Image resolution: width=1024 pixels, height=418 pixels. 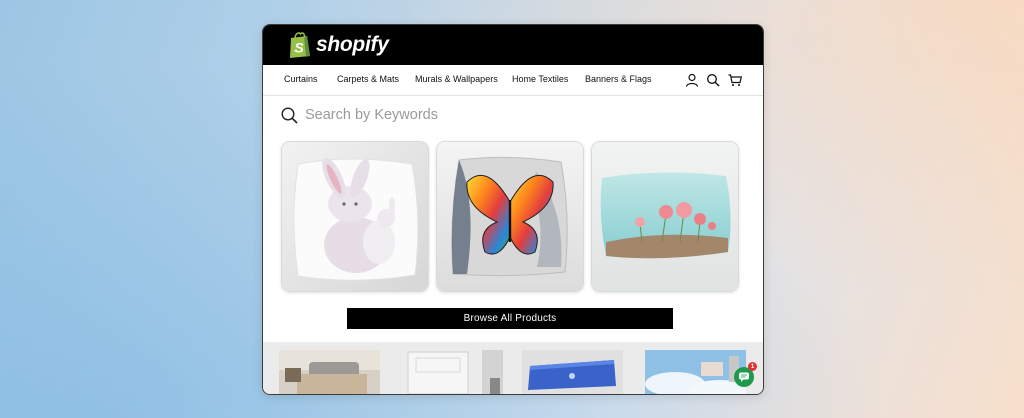 I want to click on svg-text: S, so click(x=299, y=48).